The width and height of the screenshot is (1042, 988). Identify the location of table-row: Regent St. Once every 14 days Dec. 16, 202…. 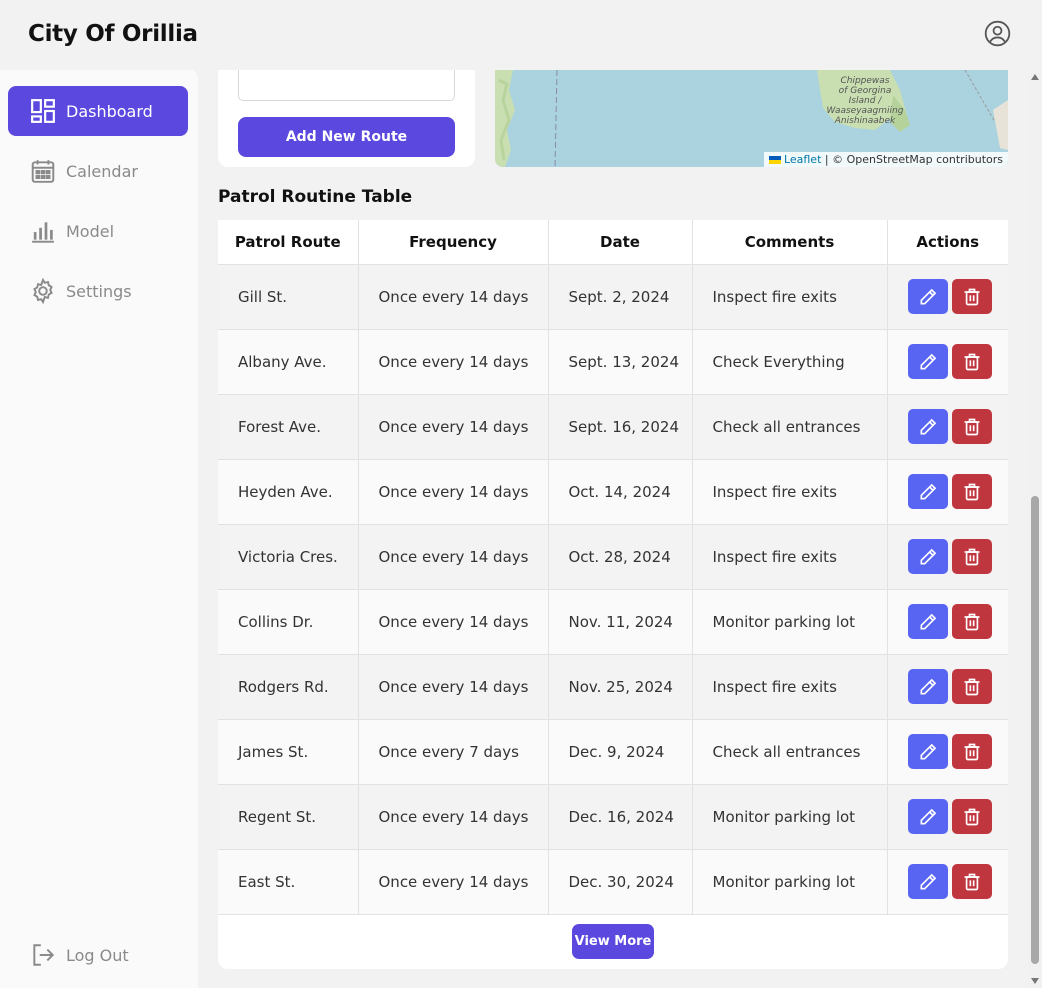
(613, 817).